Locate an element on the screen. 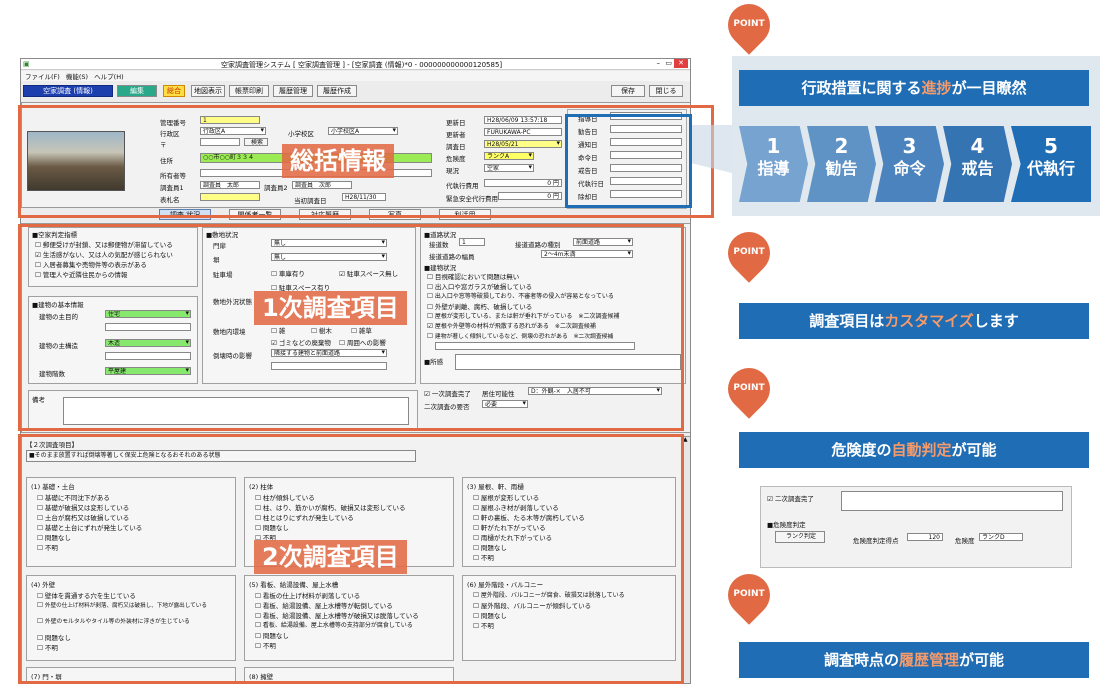  score-field: 120 is located at coordinates (925, 537).